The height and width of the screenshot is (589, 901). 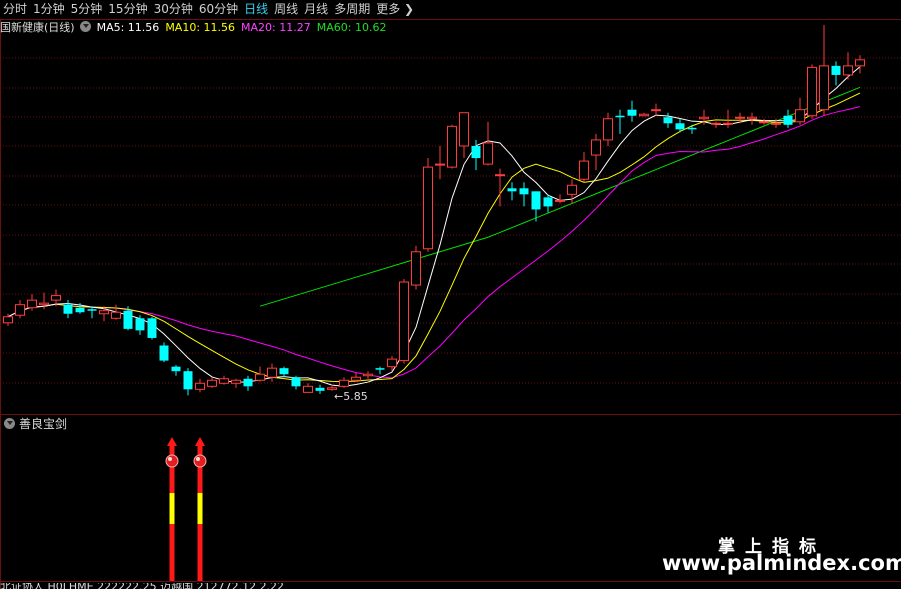 What do you see at coordinates (142, 586) in the screenshot?
I see `bottom-status-text: 北证协人 H0LHME 222222.25 迈越国 212772.12 2.22` at bounding box center [142, 586].